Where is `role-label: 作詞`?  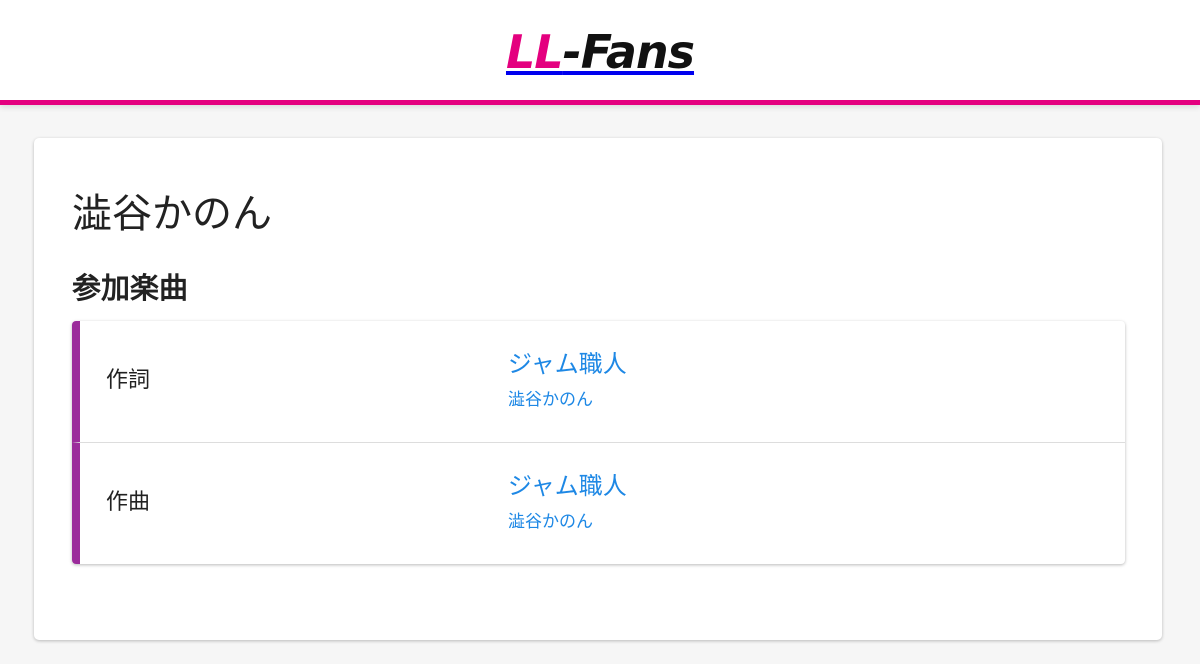
role-label: 作詞 is located at coordinates (128, 380).